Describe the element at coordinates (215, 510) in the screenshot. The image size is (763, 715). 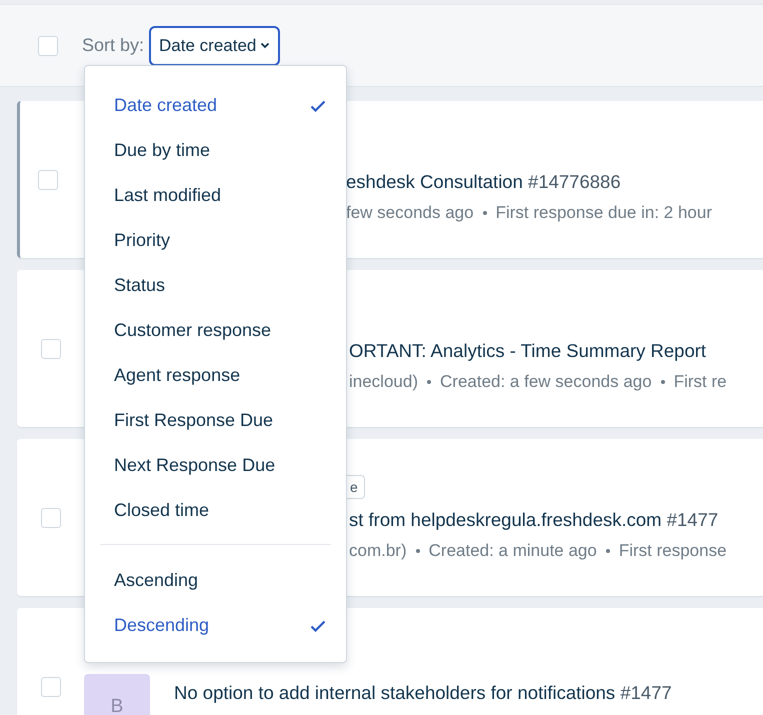
I see `menu-item: Closed time` at that location.